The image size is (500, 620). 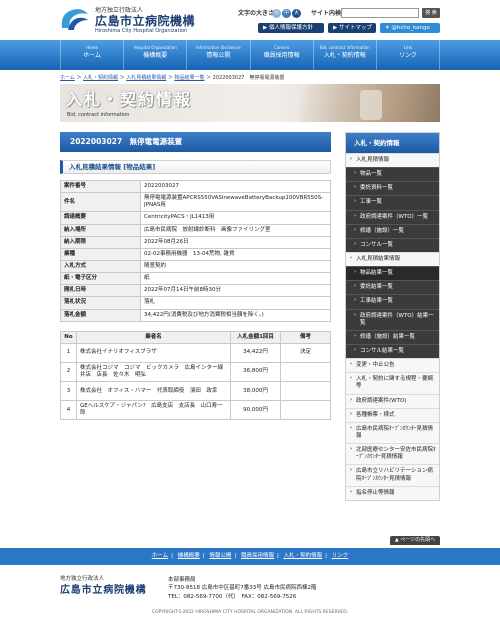 What do you see at coordinates (392, 230) in the screenshot?
I see `sidebar-subitem: 修繕（施設）一覧` at bounding box center [392, 230].